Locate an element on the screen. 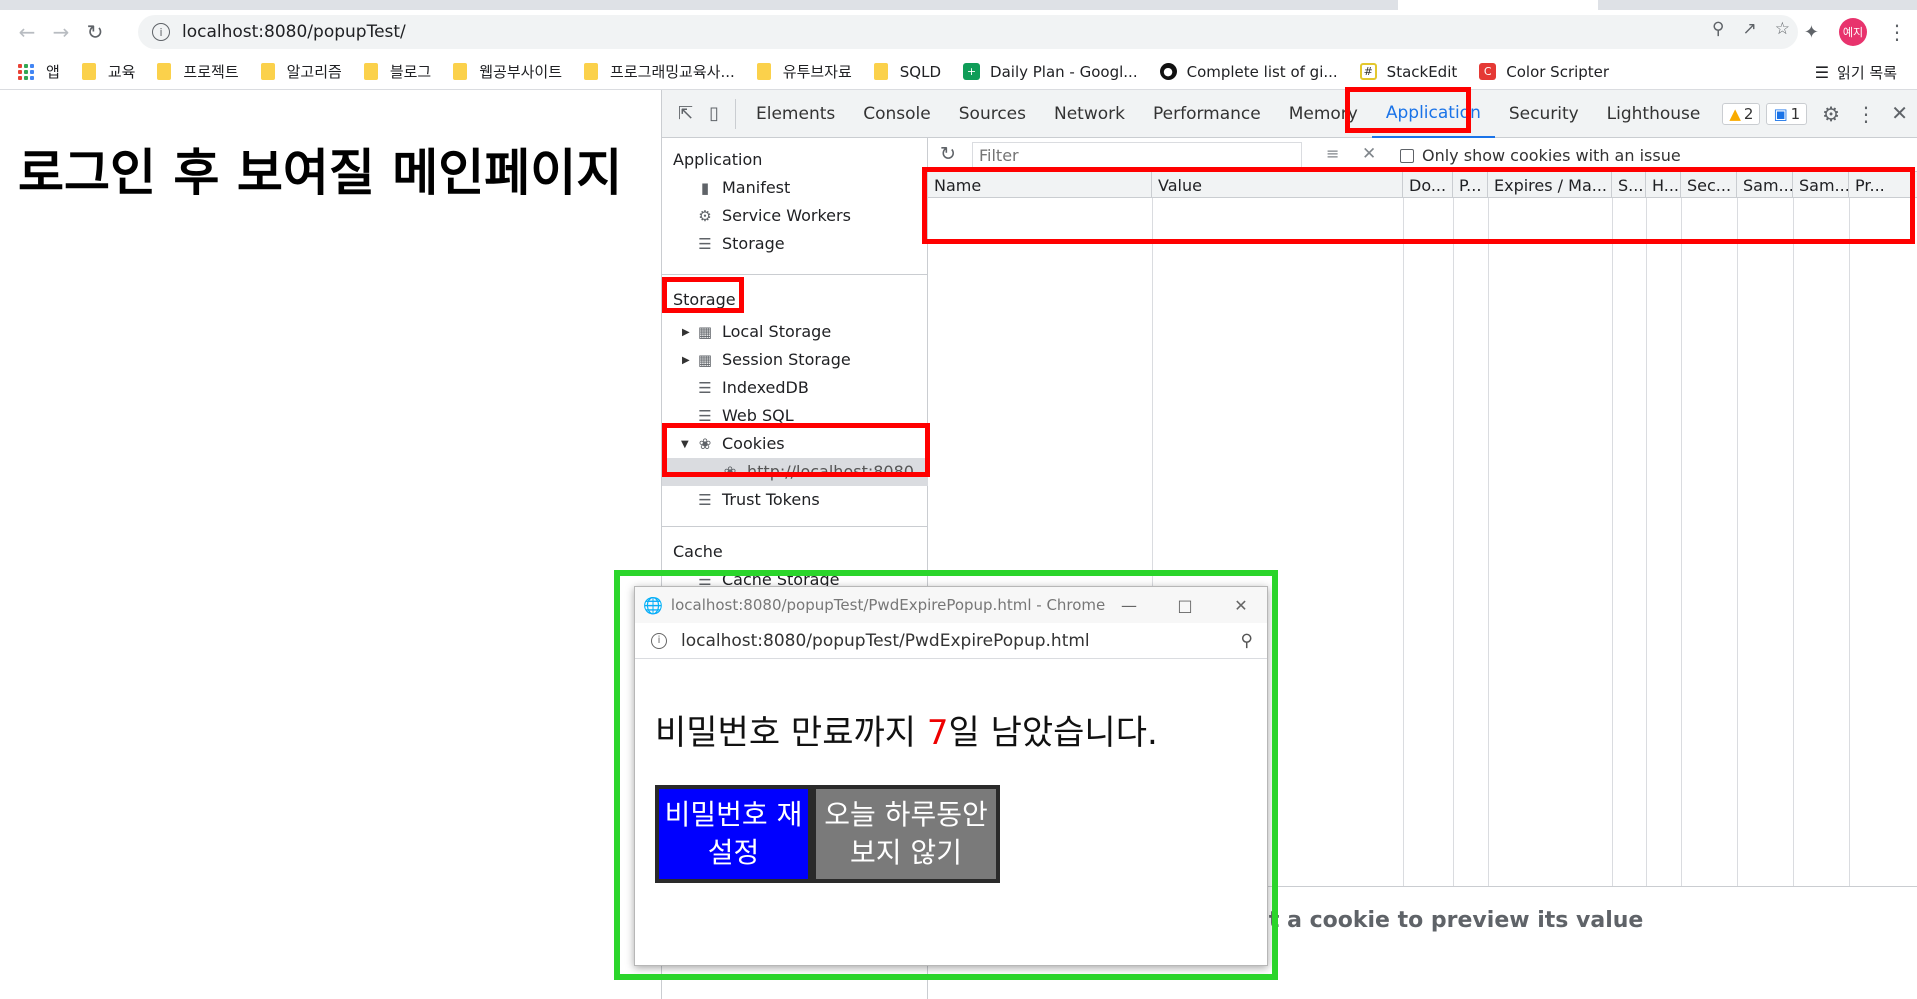 The image size is (1917, 999). bookmark-star-icon: ☆ is located at coordinates (1782, 29).